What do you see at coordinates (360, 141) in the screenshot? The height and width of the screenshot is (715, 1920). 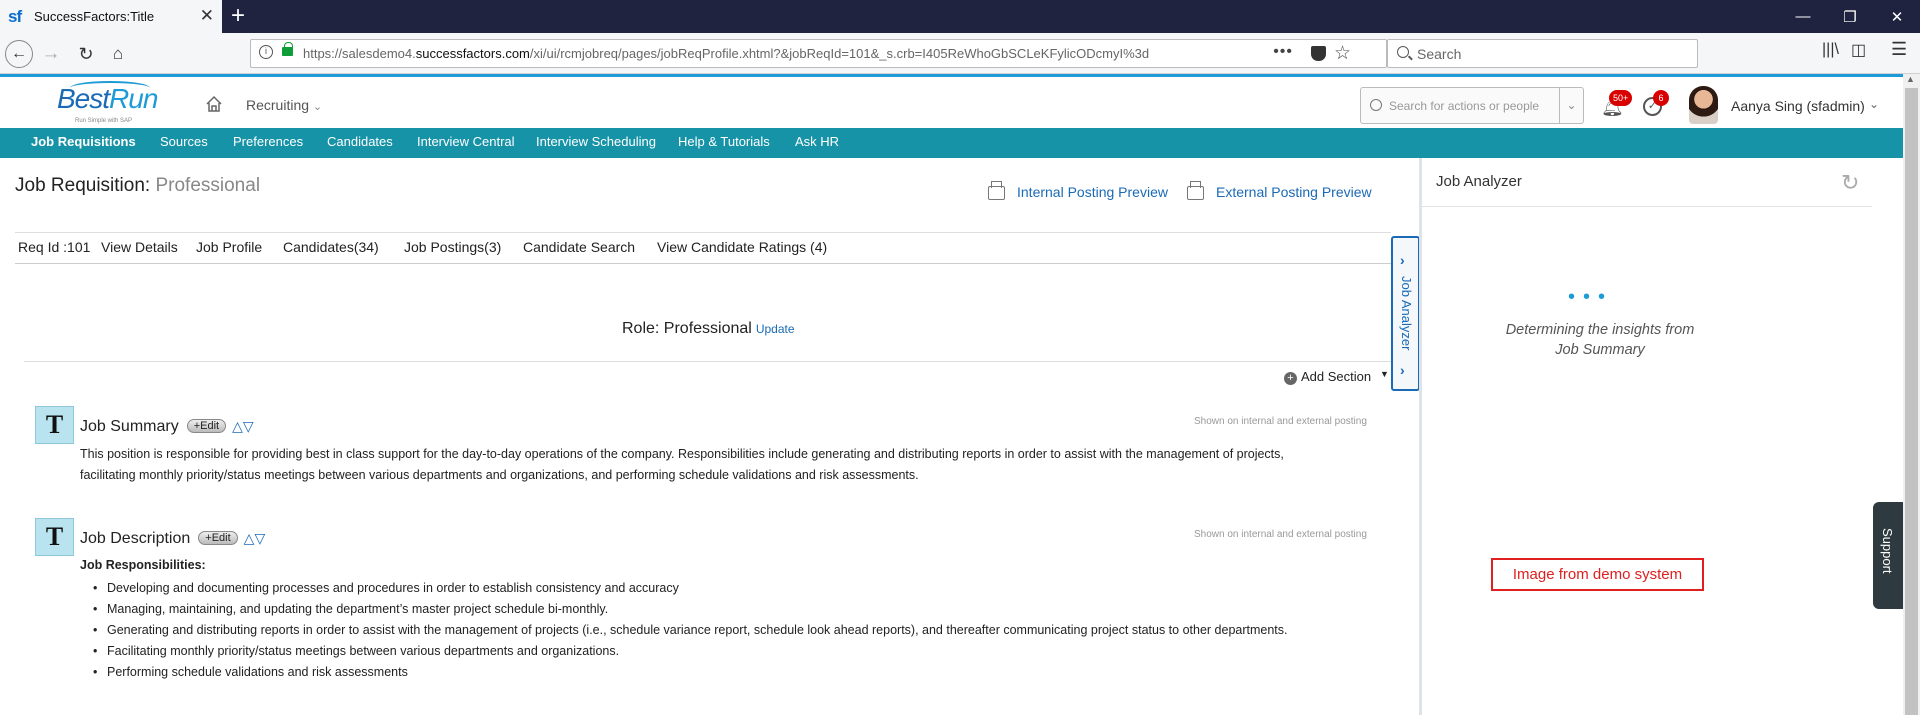 I see `nav-candidates: Candidates` at bounding box center [360, 141].